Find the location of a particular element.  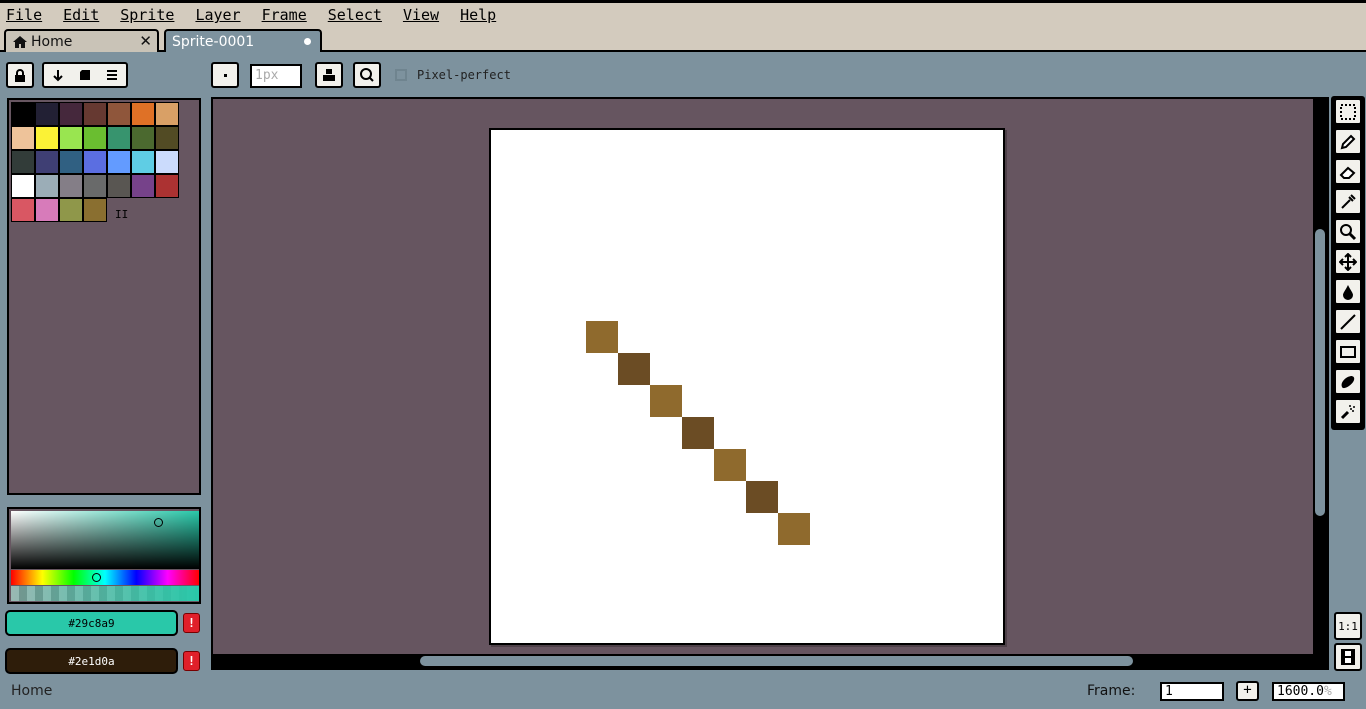

filmstrip-icon is located at coordinates (1348, 657).